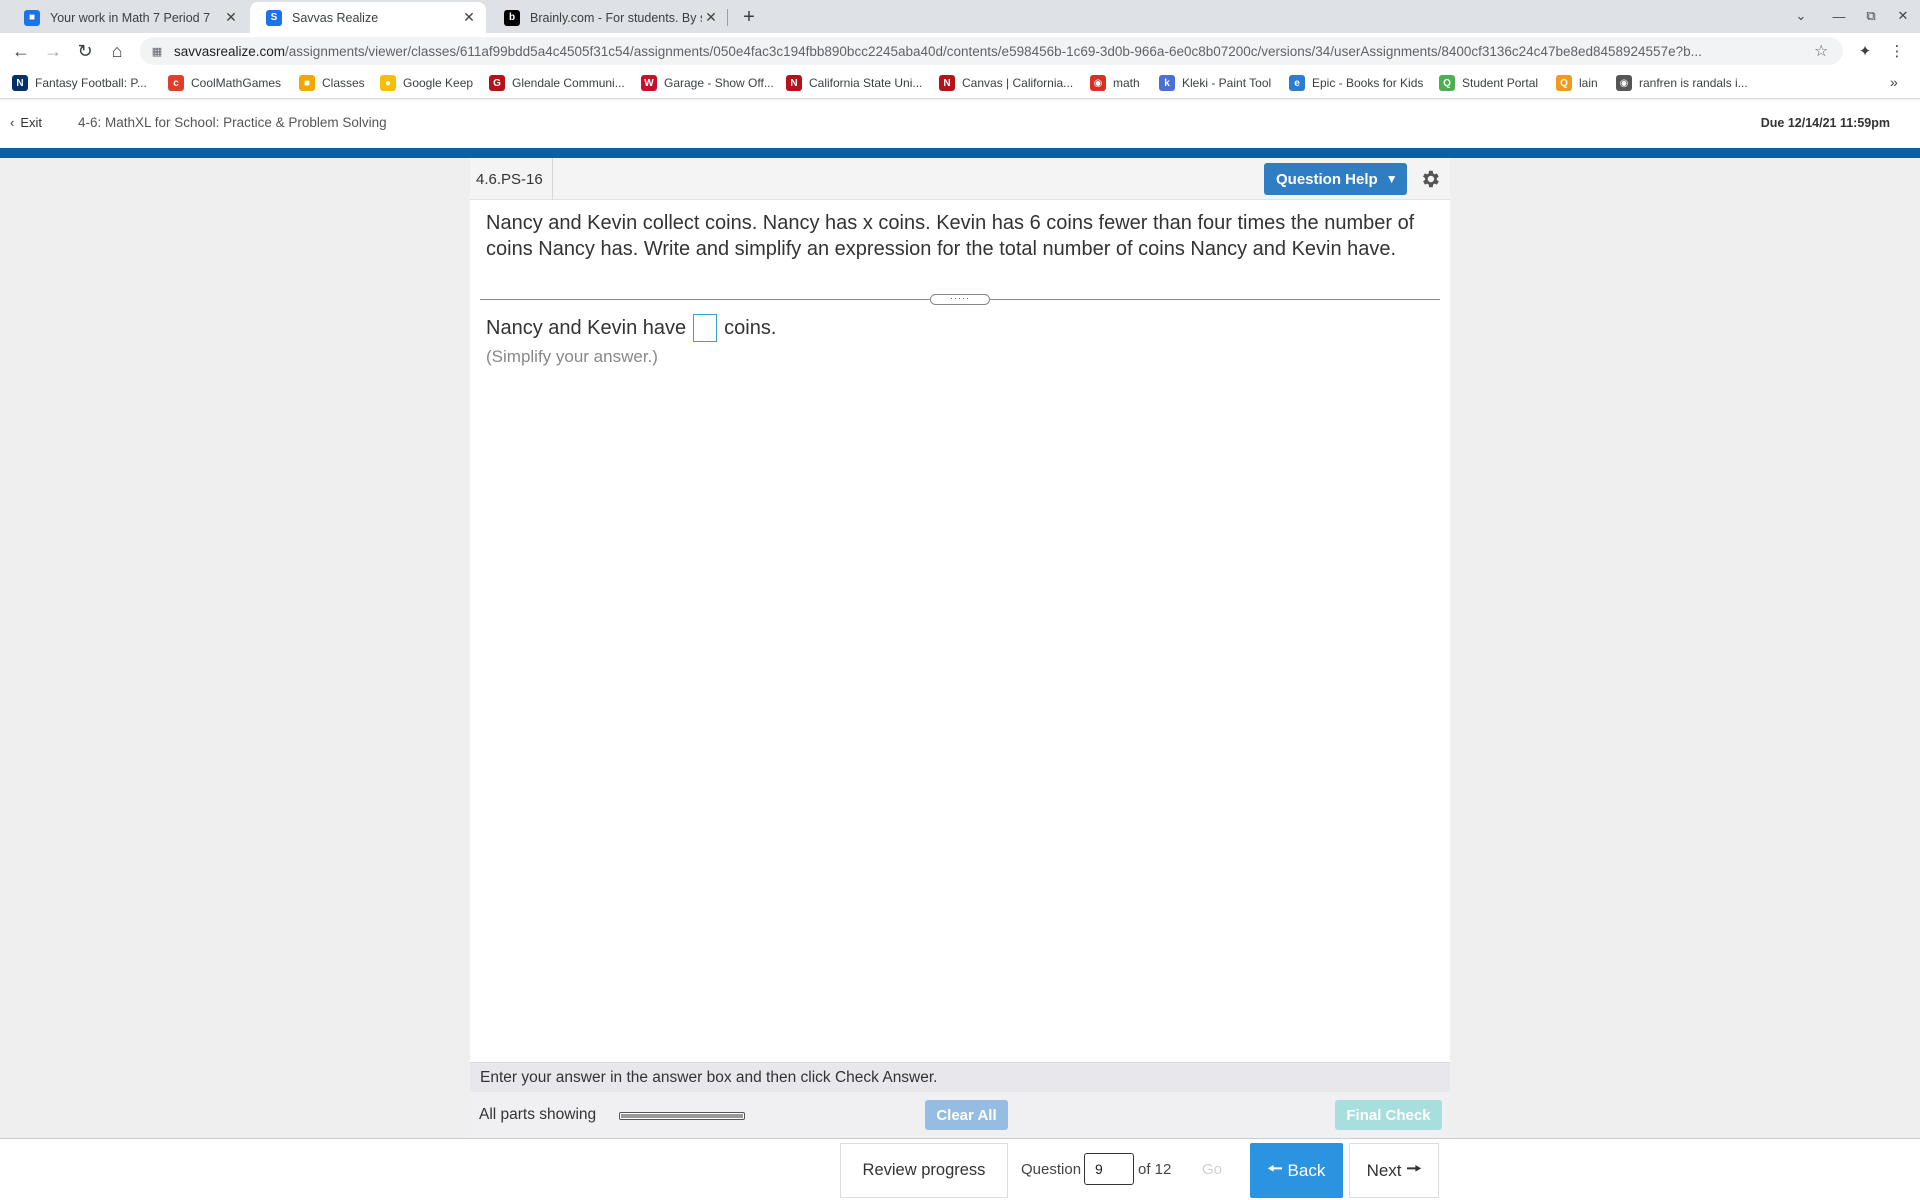  I want to click on answer-row: Nancy and Kevin have coins., so click(631, 328).